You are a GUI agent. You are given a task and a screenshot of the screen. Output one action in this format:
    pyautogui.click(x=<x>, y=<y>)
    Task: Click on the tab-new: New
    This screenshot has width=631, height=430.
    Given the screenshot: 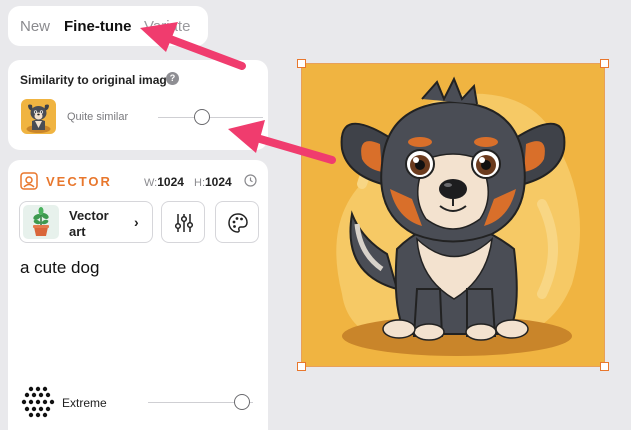 What is the action you would take?
    pyautogui.click(x=35, y=26)
    